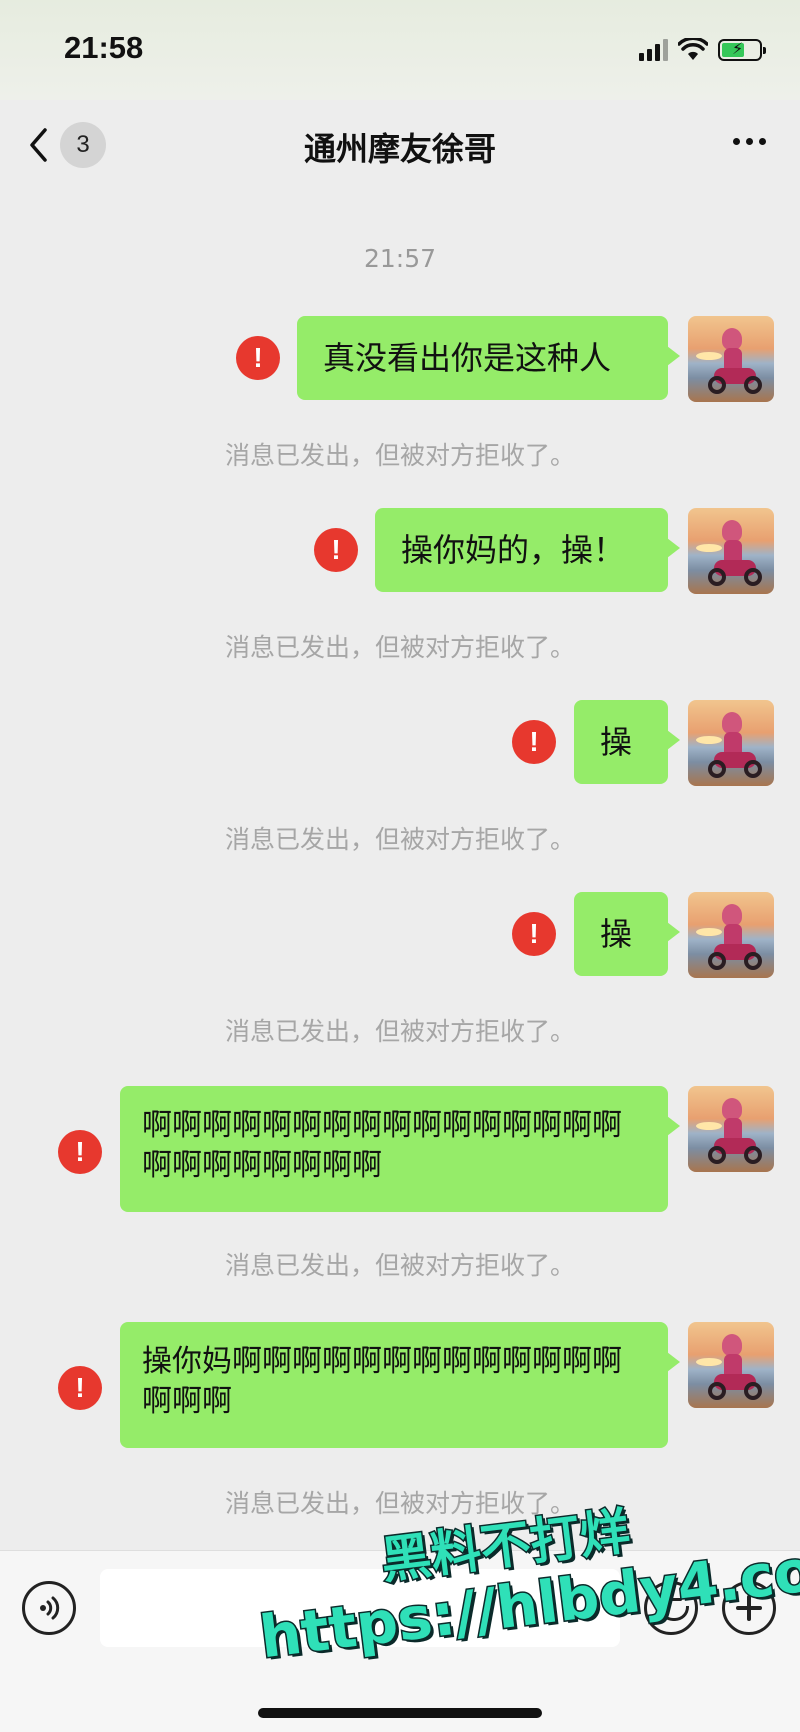  What do you see at coordinates (742, 50) in the screenshot?
I see `battery-icon: ⚡` at bounding box center [742, 50].